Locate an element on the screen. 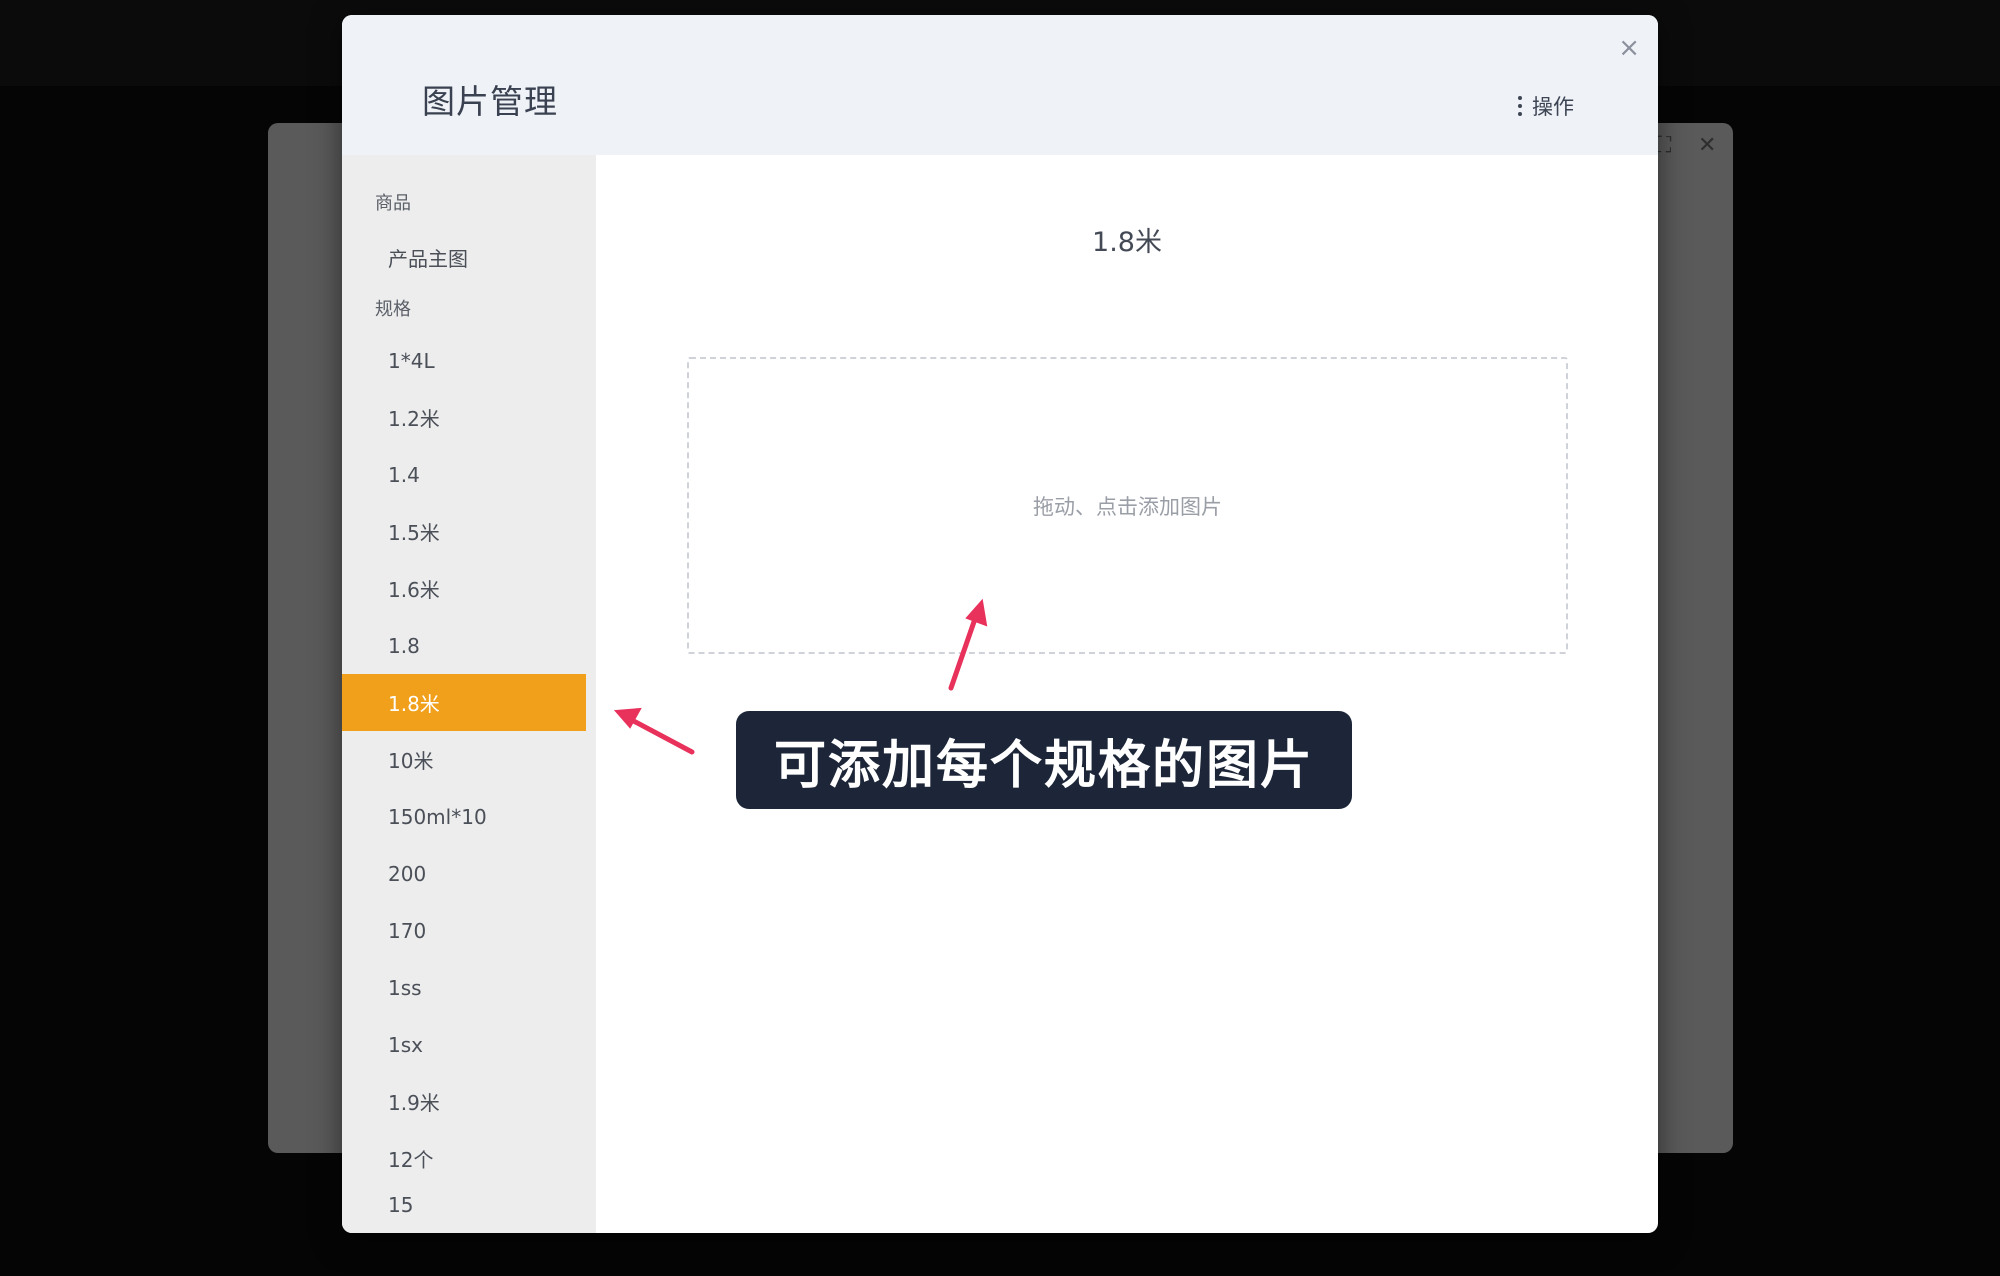  sidebar-item-spec: 1ss is located at coordinates (464, 987).